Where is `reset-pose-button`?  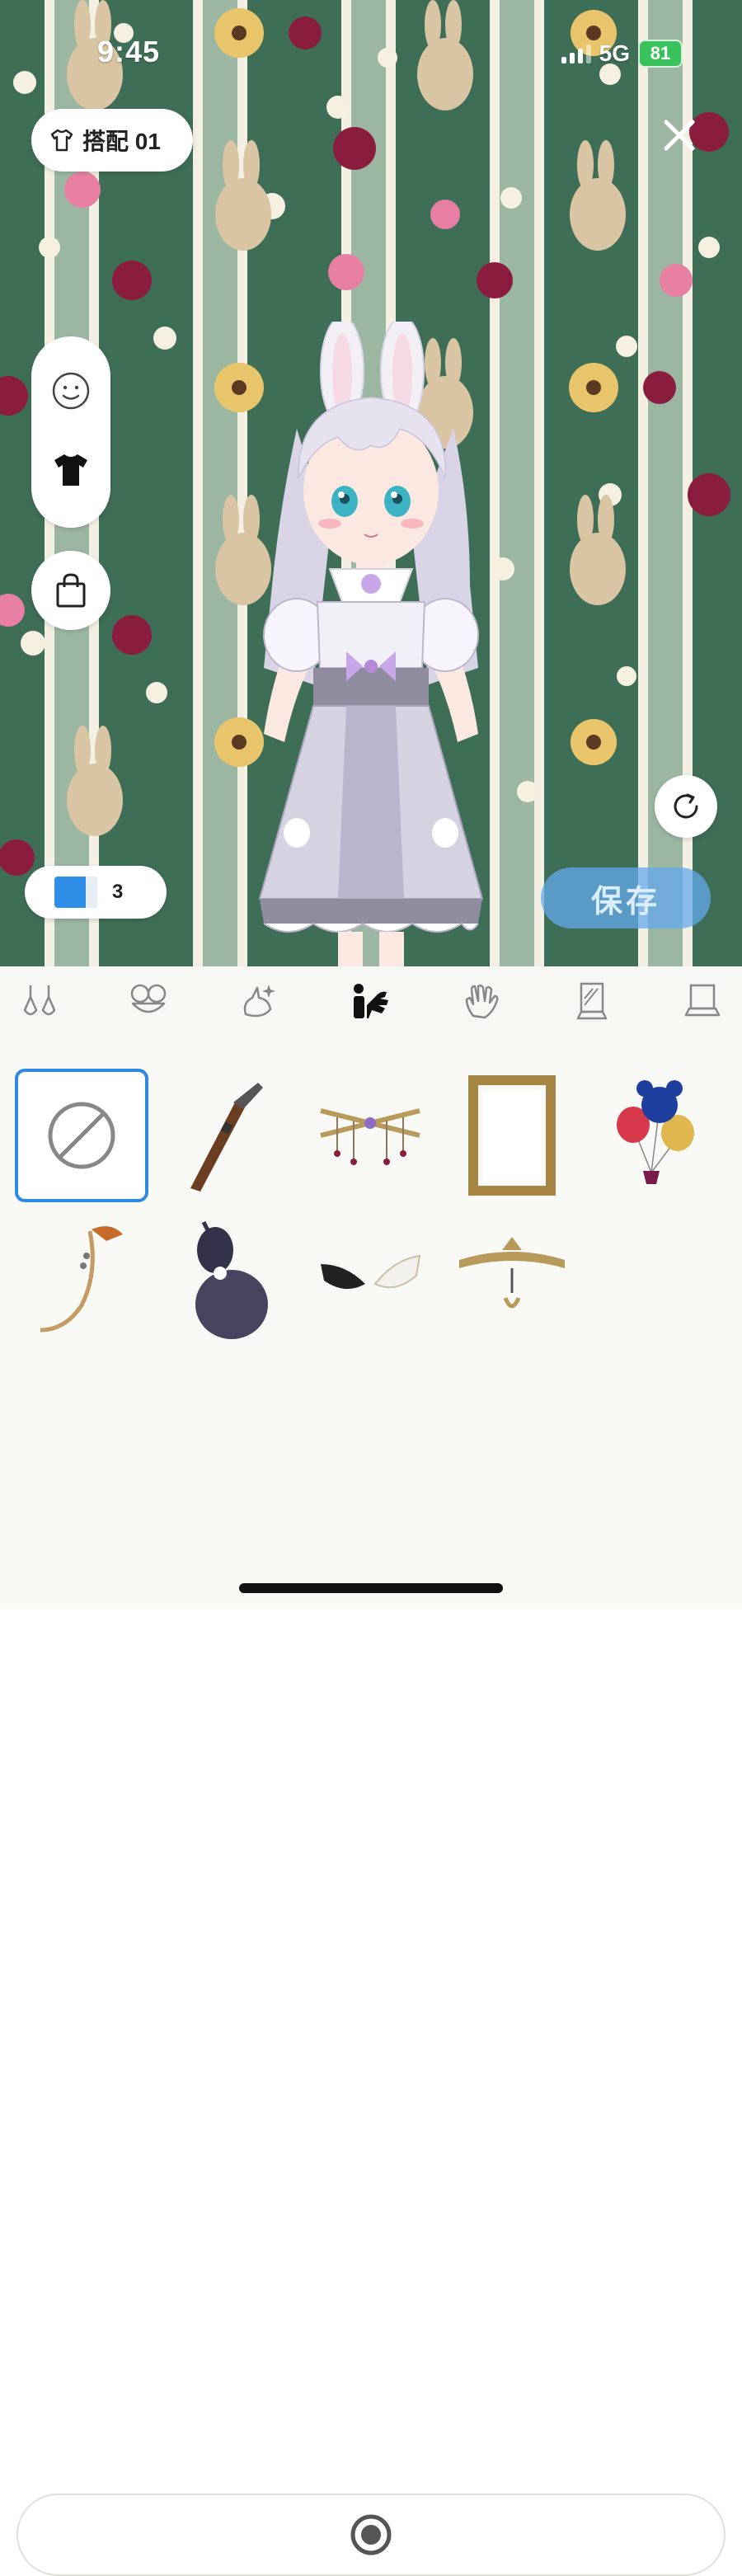
reset-pose-button is located at coordinates (686, 806).